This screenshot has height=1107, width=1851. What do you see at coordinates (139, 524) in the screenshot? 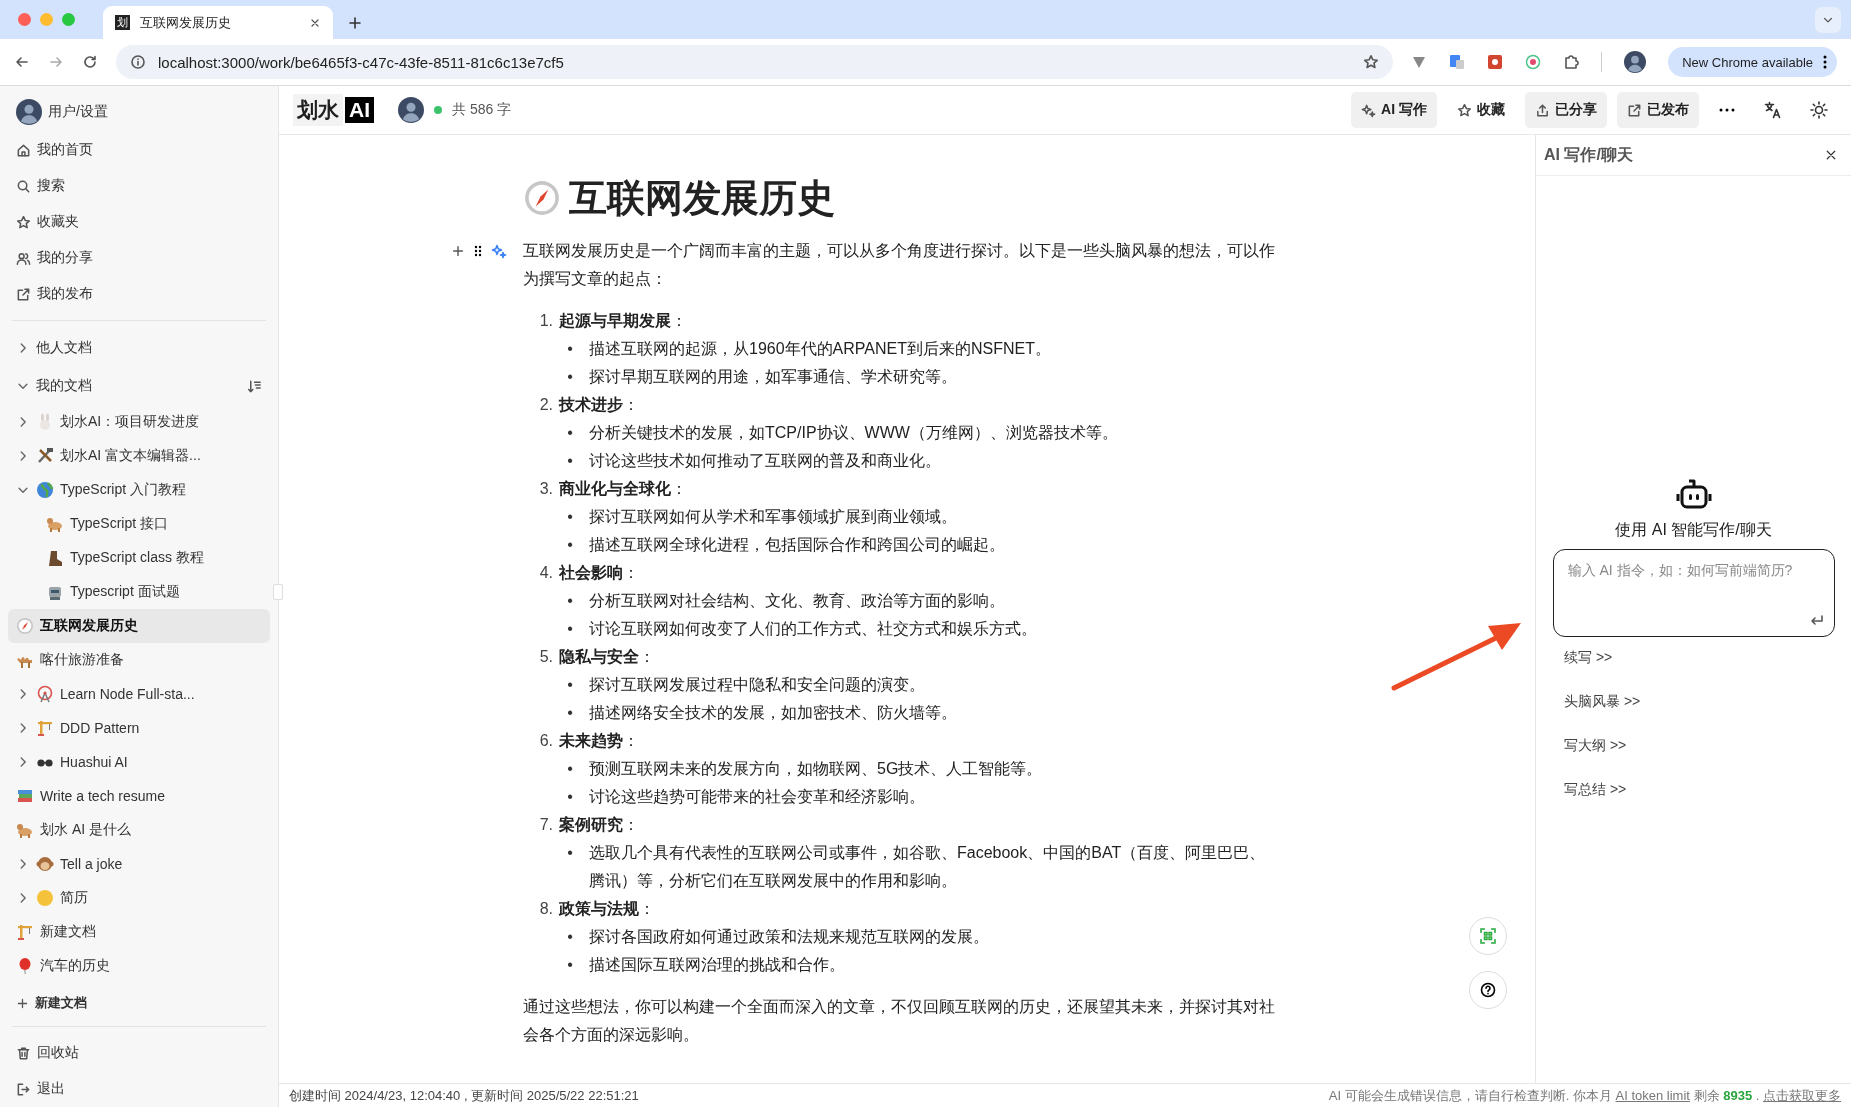
I see `doc-item: TypeScript 接口` at bounding box center [139, 524].